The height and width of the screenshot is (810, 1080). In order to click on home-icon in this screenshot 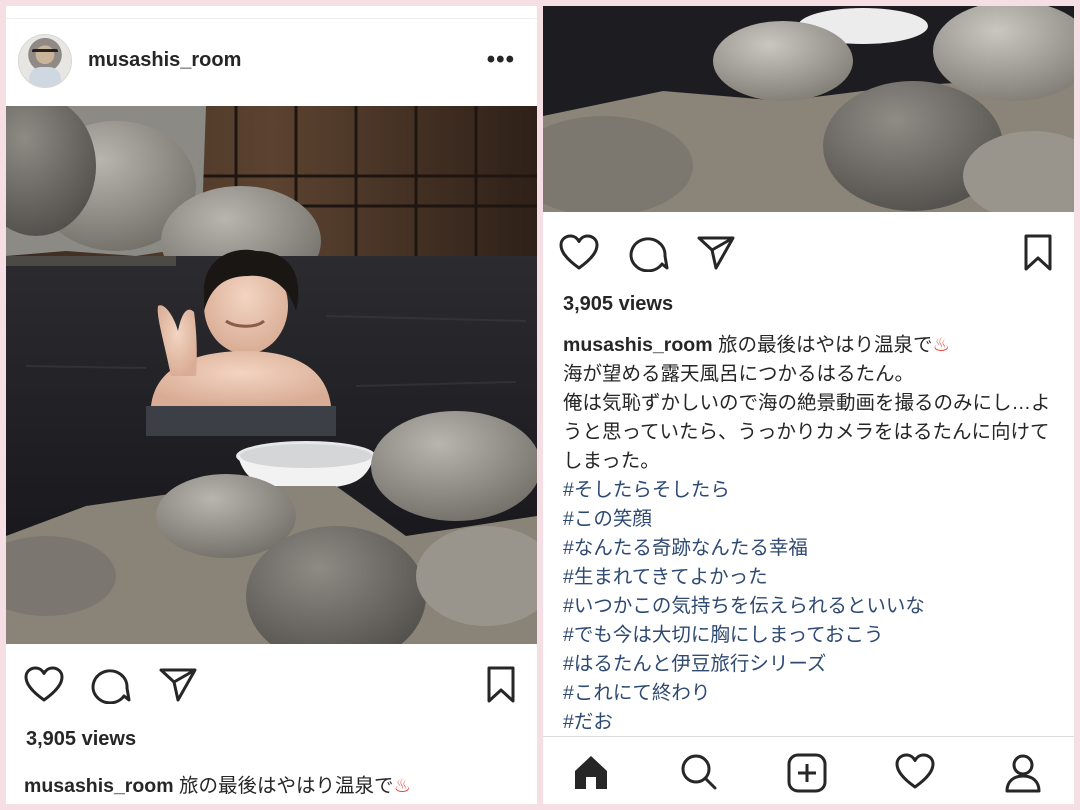, I will do `click(591, 772)`.